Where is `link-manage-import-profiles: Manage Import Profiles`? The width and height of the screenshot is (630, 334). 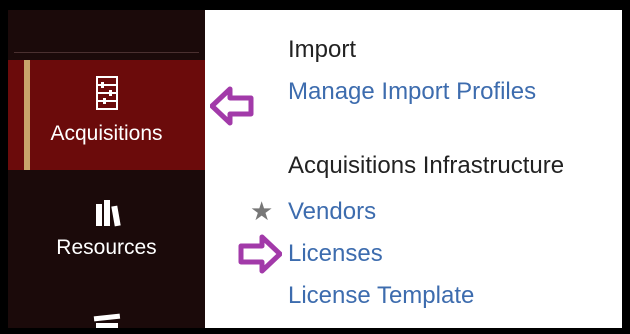
link-manage-import-profiles: Manage Import Profiles is located at coordinates (412, 92).